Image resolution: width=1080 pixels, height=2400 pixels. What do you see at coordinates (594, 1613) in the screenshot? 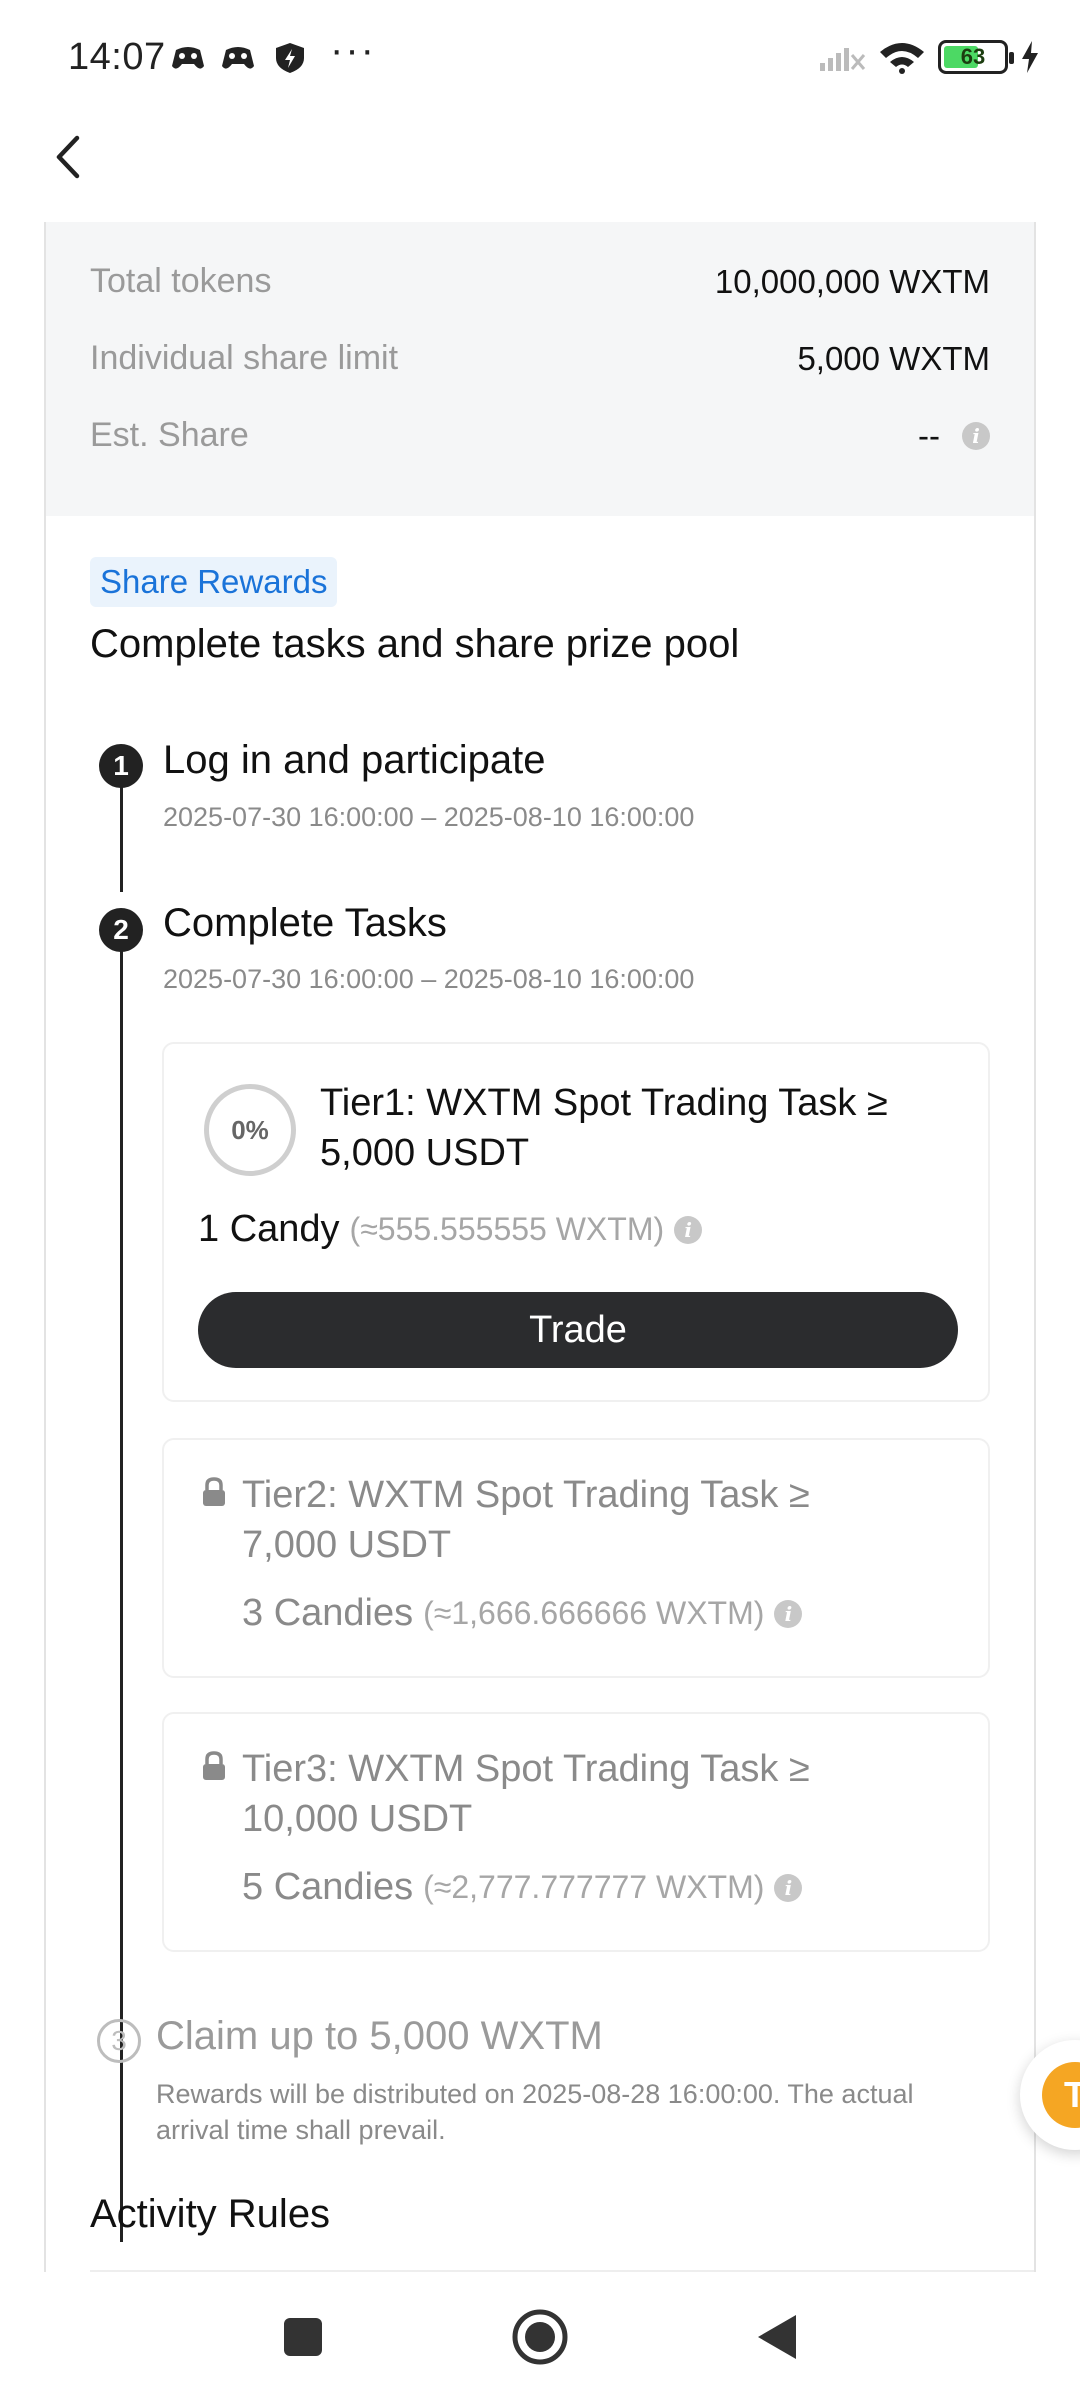
I see `reward-approx: (≈1,666.666666 WXTM)` at bounding box center [594, 1613].